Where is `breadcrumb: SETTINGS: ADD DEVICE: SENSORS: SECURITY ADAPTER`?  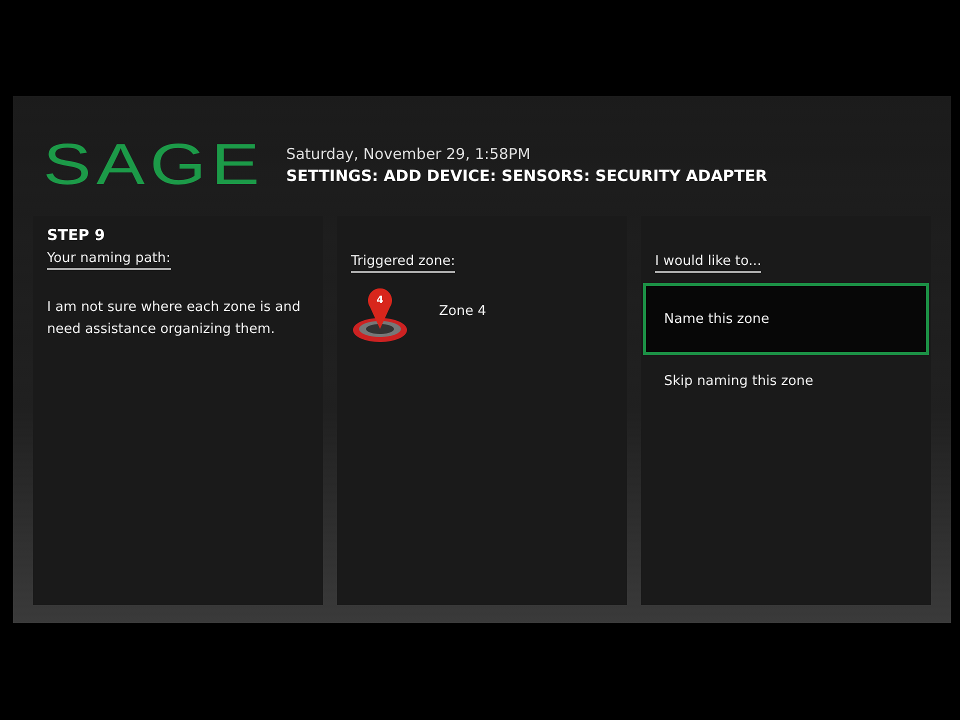 breadcrumb: SETTINGS: ADD DEVICE: SENSORS: SECURITY ADAPTER is located at coordinates (527, 176).